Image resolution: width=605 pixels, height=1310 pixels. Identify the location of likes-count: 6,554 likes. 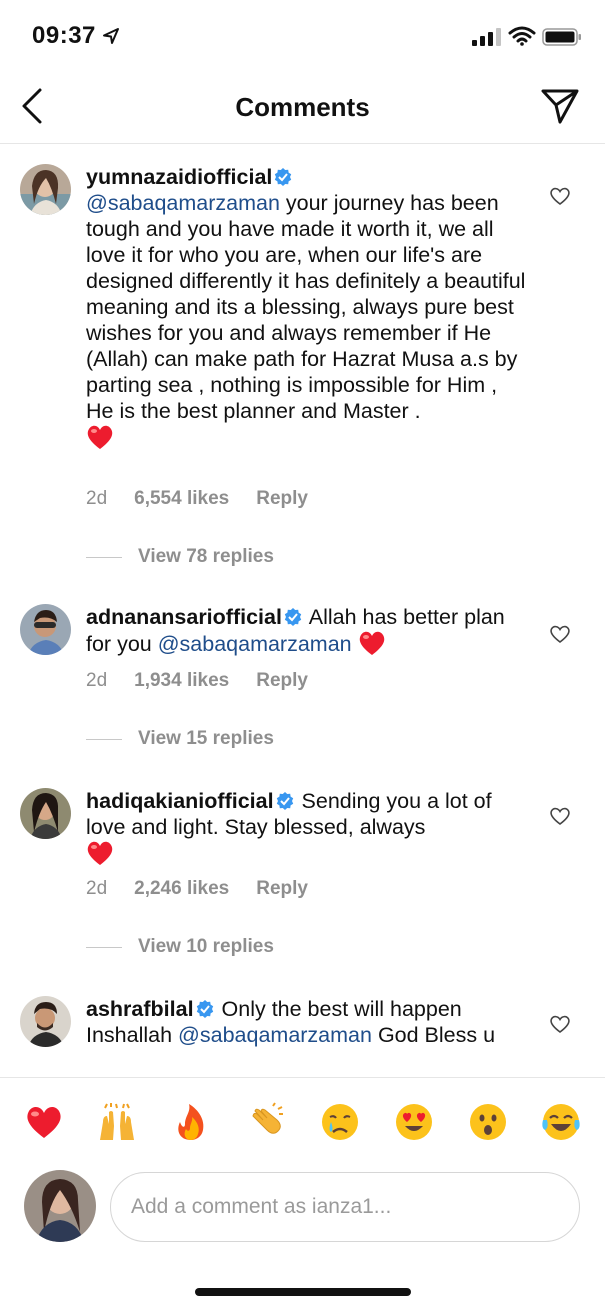
(181, 499).